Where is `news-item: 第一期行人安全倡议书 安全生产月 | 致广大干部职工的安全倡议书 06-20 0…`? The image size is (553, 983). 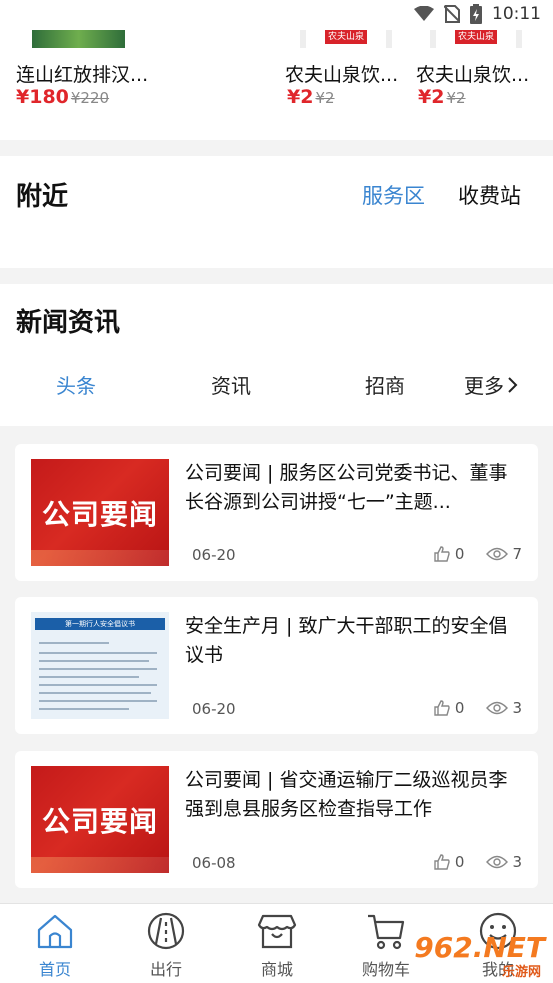
news-item: 第一期行人安全倡议书 安全生产月 | 致广大干部职工的安全倡议书 06-20 0… is located at coordinates (276, 665).